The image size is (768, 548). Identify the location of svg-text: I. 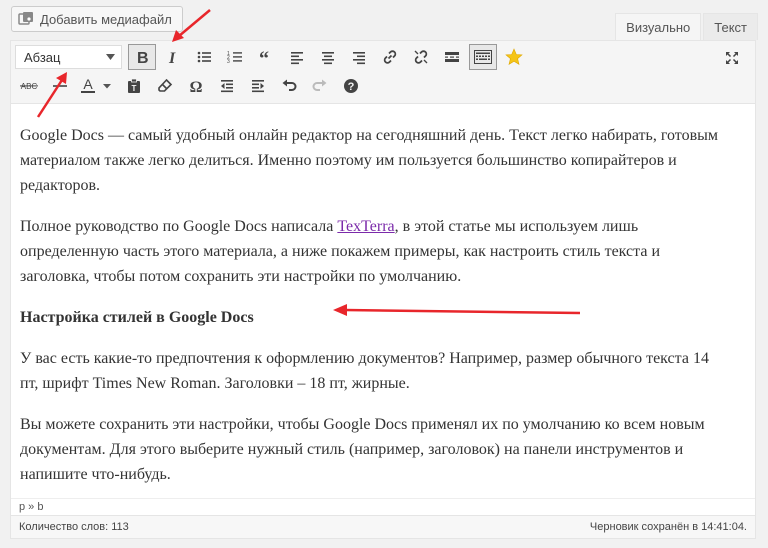
(172, 57).